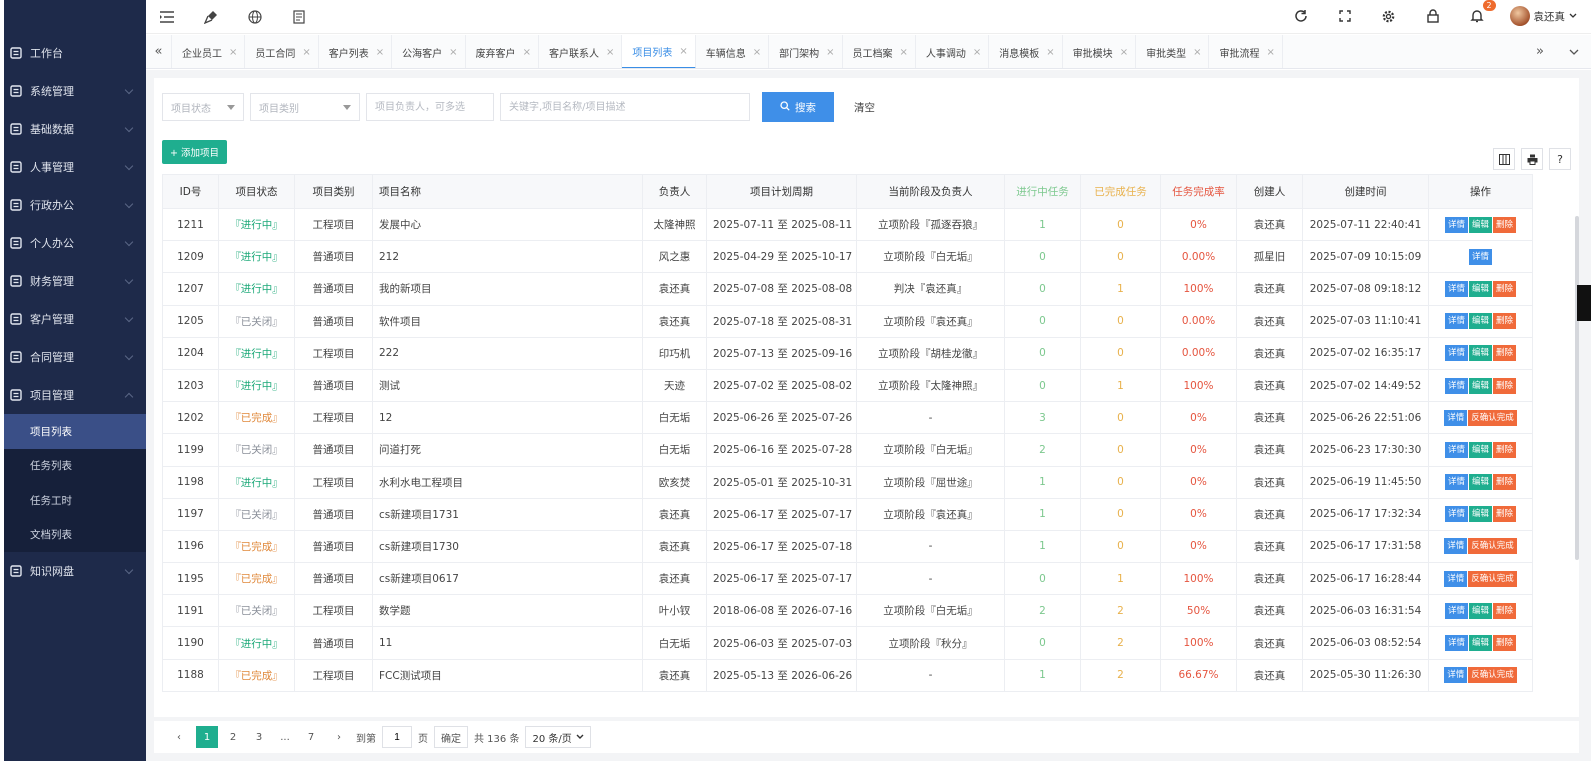 The image size is (1591, 761). Describe the element at coordinates (930, 191) in the screenshot. I see `table-header-cell: 当前阶段及负责人` at that location.